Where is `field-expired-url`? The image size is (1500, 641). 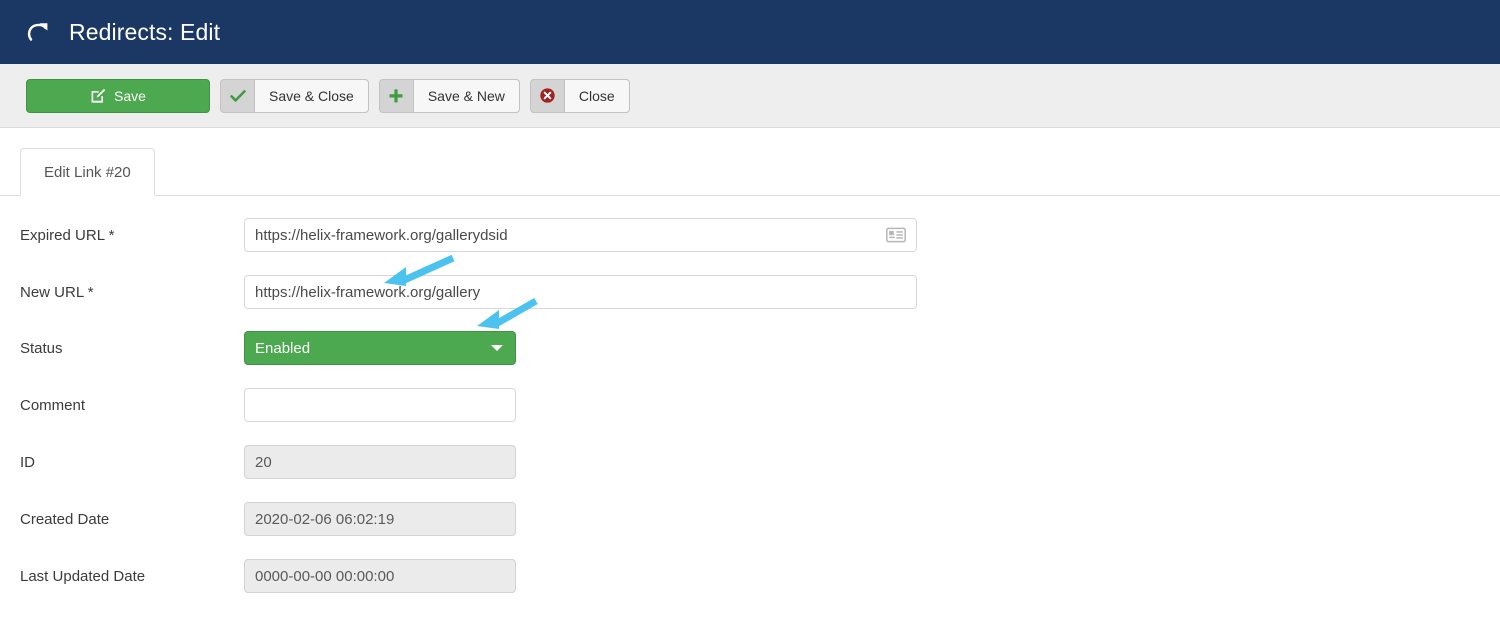
field-expired-url is located at coordinates (580, 235).